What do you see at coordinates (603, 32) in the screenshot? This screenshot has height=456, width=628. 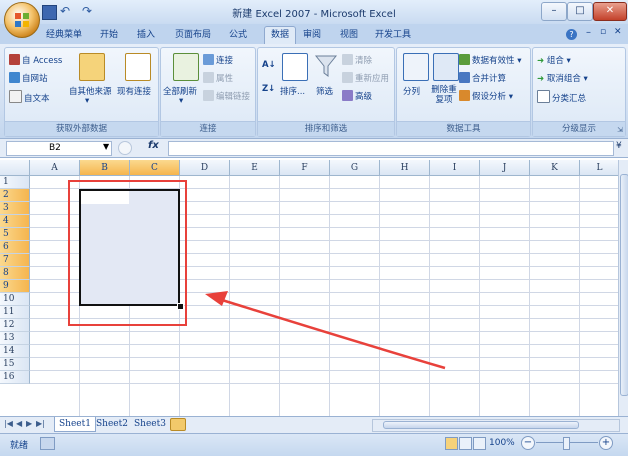 I see `ribbon-restore-icon: ▫` at bounding box center [603, 32].